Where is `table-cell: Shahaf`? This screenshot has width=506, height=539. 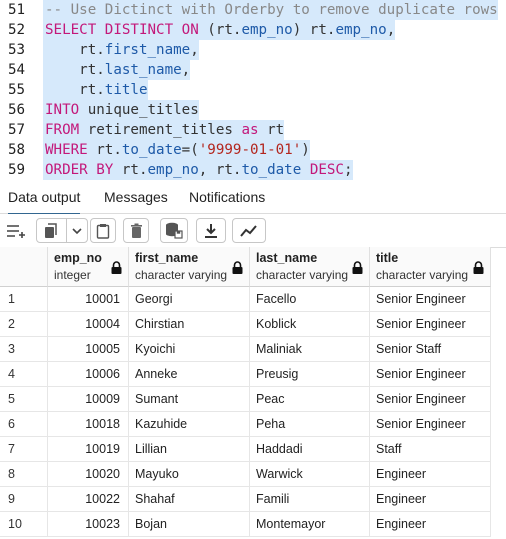
table-cell: Shahaf is located at coordinates (189, 499).